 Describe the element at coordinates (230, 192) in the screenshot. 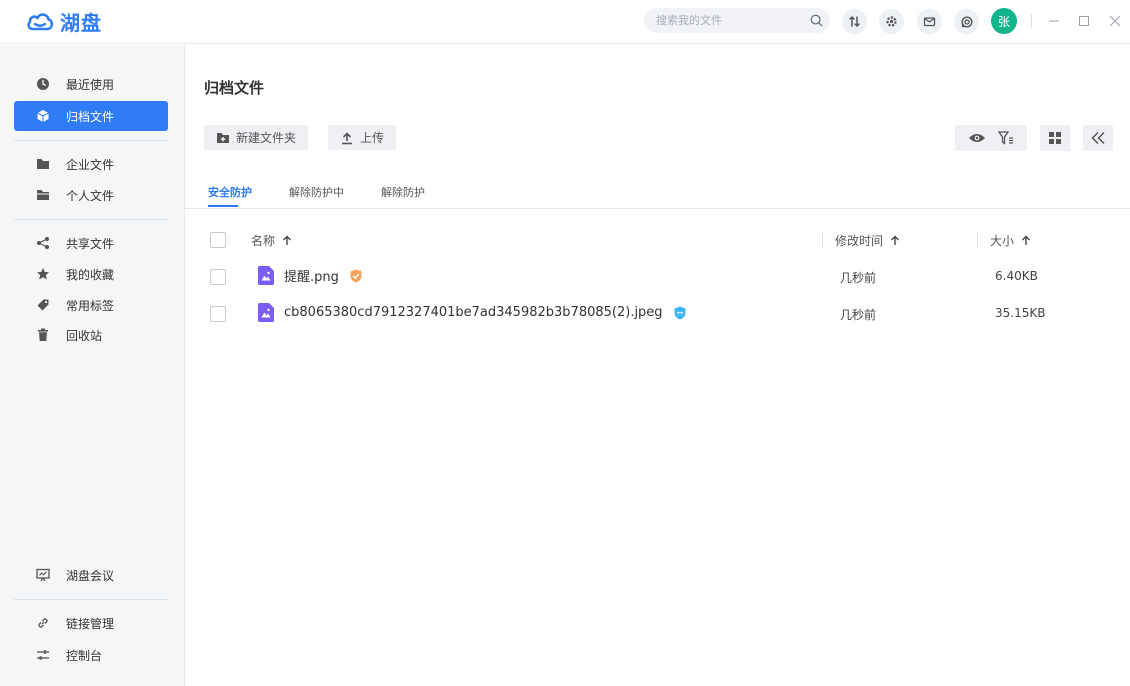

I see `tab-protected: 安全防护` at that location.